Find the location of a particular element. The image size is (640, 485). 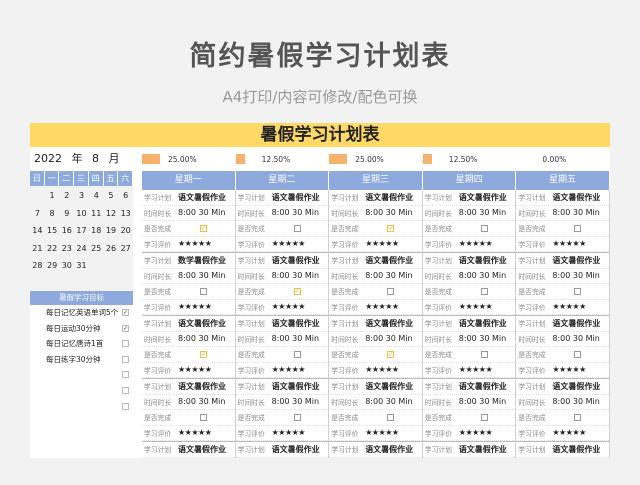

calendar-day: 18 is located at coordinates (96, 231).